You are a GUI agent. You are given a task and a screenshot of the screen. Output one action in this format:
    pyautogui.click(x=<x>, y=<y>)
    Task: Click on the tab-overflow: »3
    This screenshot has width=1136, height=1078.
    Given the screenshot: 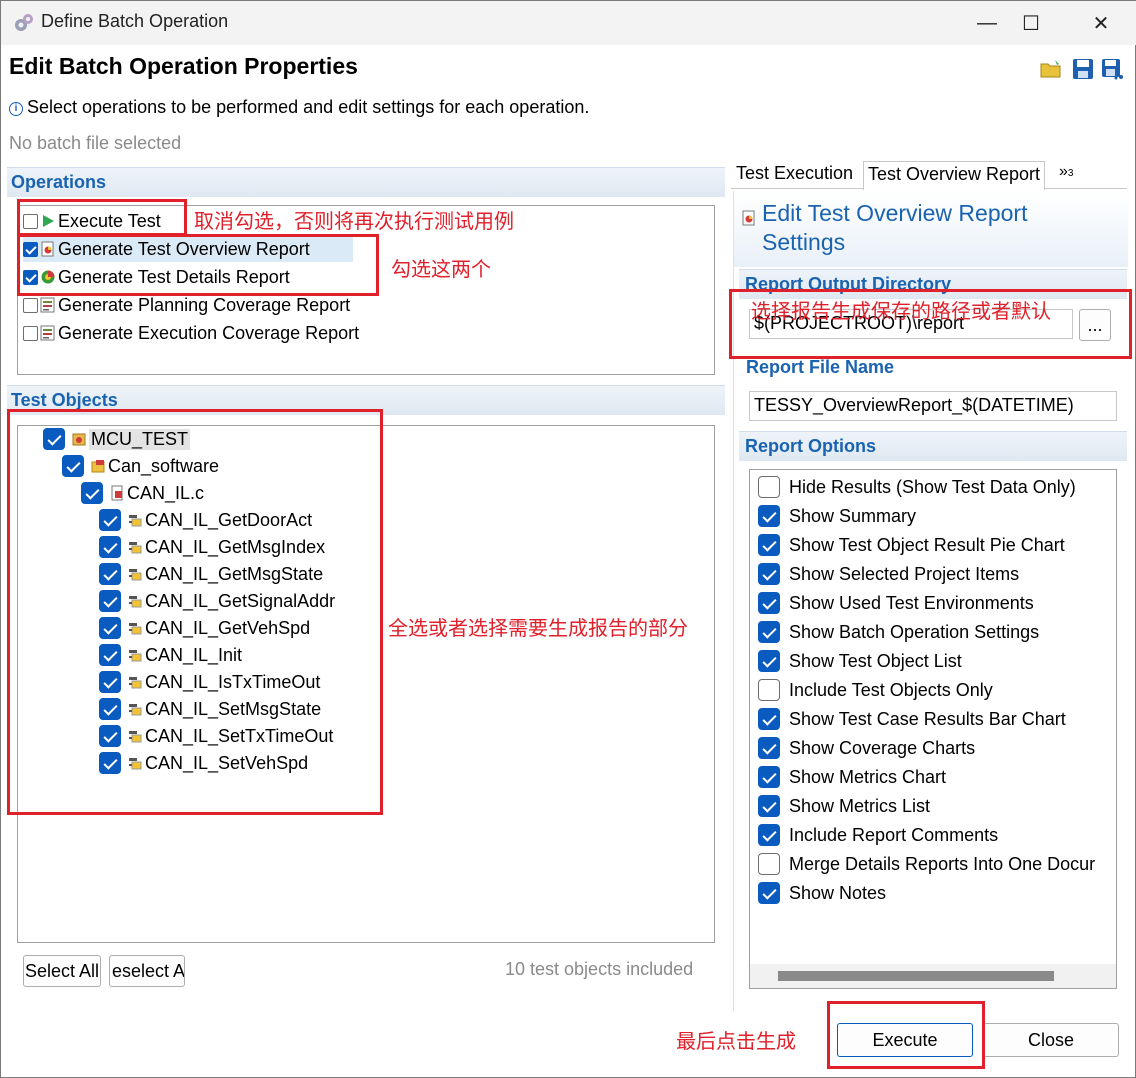 What is the action you would take?
    pyautogui.click(x=1066, y=172)
    